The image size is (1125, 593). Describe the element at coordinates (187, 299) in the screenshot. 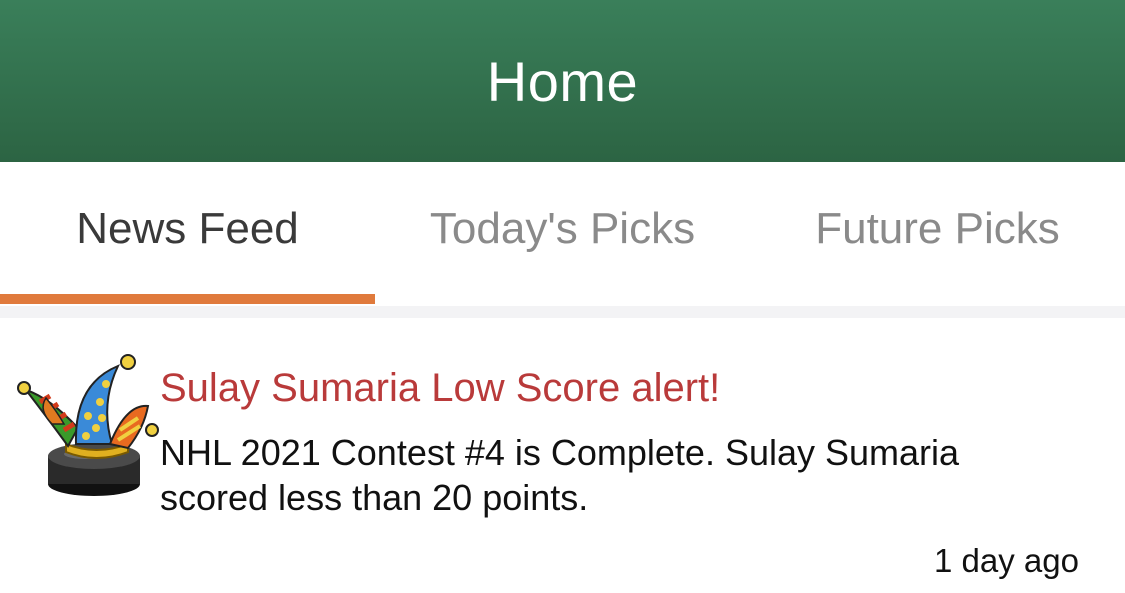

I see `active-tab-indicator` at that location.